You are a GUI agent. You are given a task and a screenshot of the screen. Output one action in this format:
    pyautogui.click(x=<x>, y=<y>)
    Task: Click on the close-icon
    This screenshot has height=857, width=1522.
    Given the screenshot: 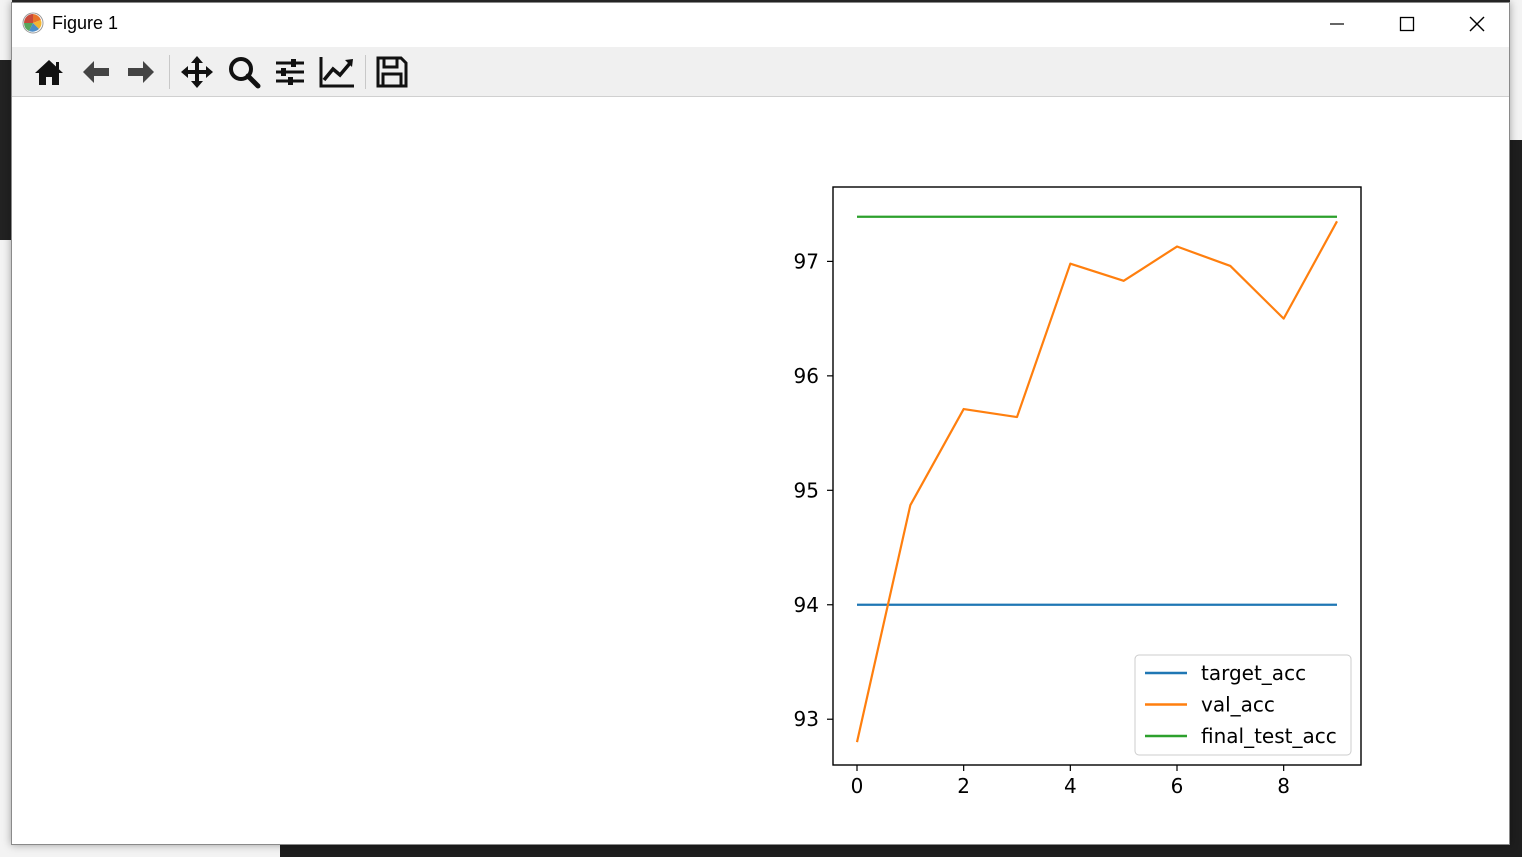 What is the action you would take?
    pyautogui.click(x=1477, y=24)
    